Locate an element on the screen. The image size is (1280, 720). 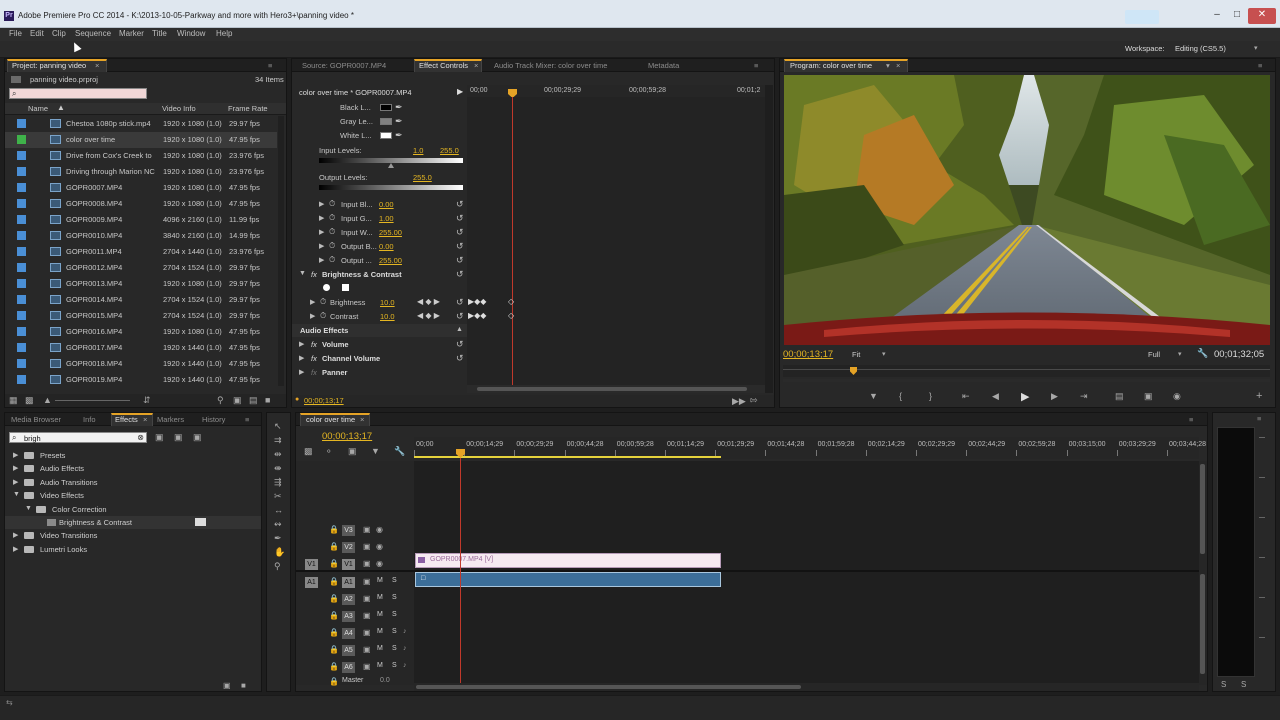
solo-right-icon: S is located at coordinates (1243, 684).